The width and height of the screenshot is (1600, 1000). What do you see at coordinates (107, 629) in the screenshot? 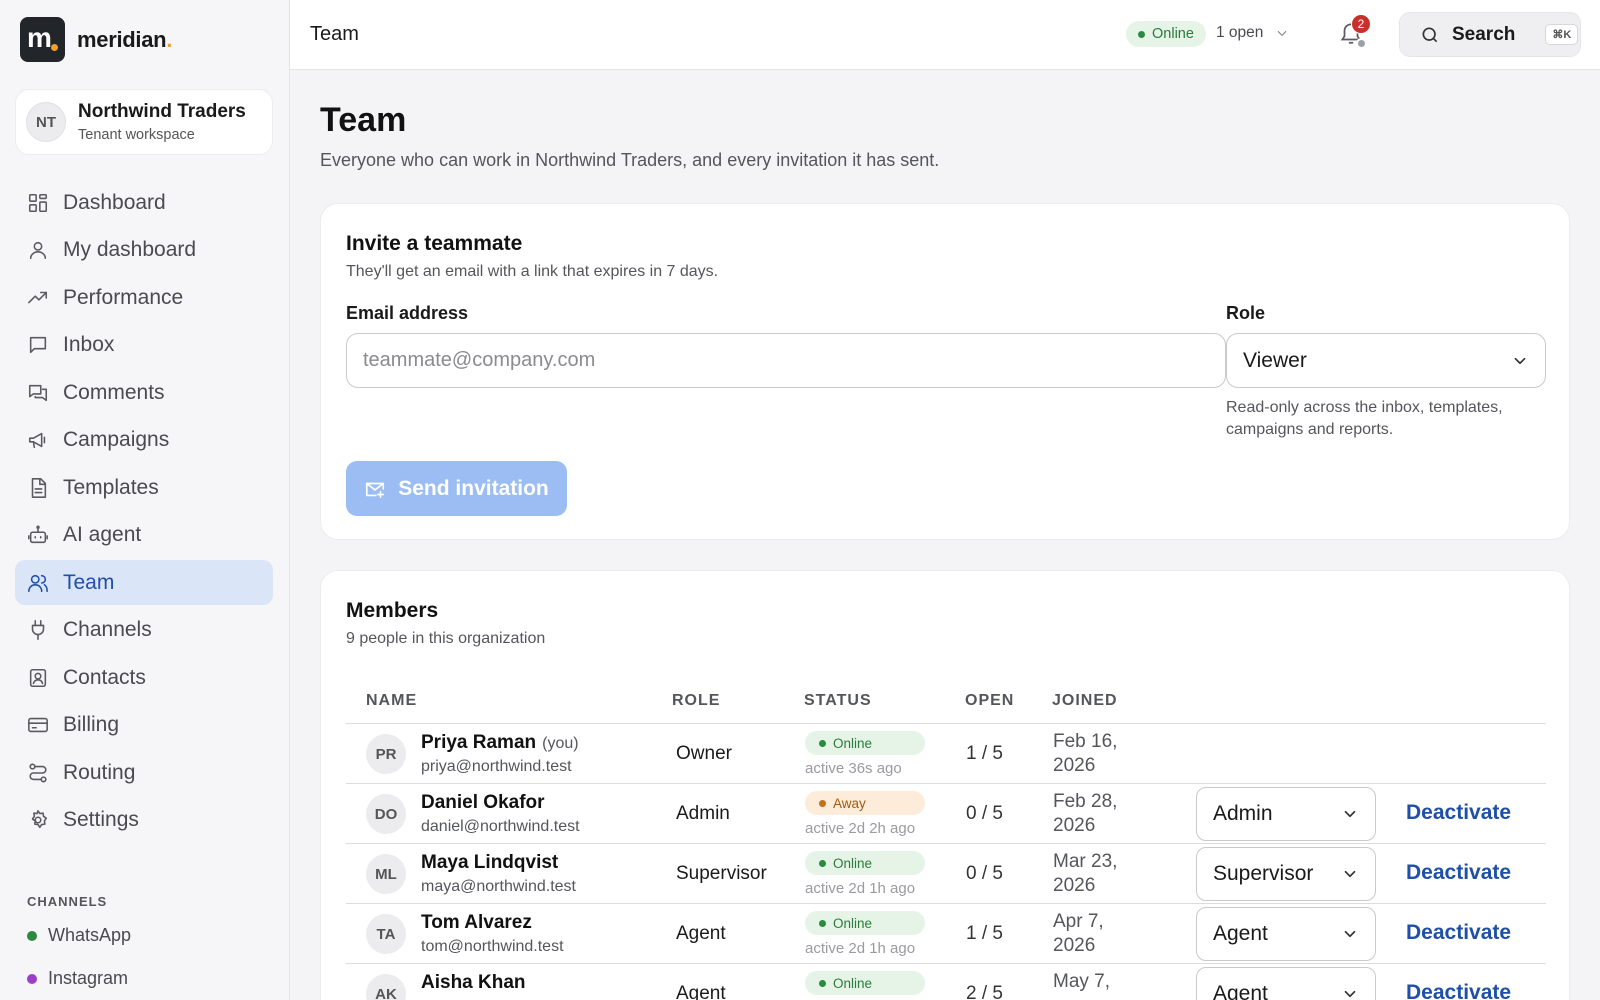
I see `sidebar-item-label: Channels` at bounding box center [107, 629].